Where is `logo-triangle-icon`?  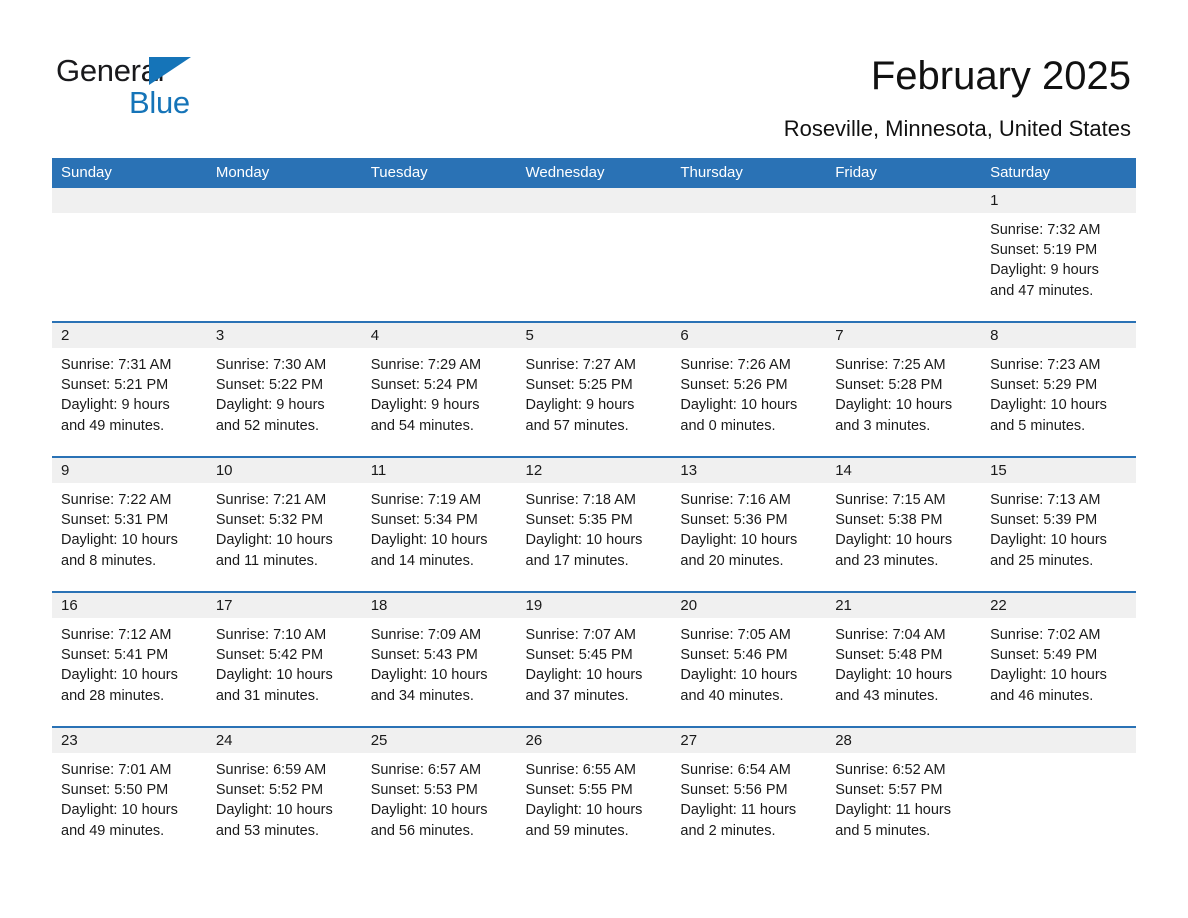 logo-triangle-icon is located at coordinates (170, 71).